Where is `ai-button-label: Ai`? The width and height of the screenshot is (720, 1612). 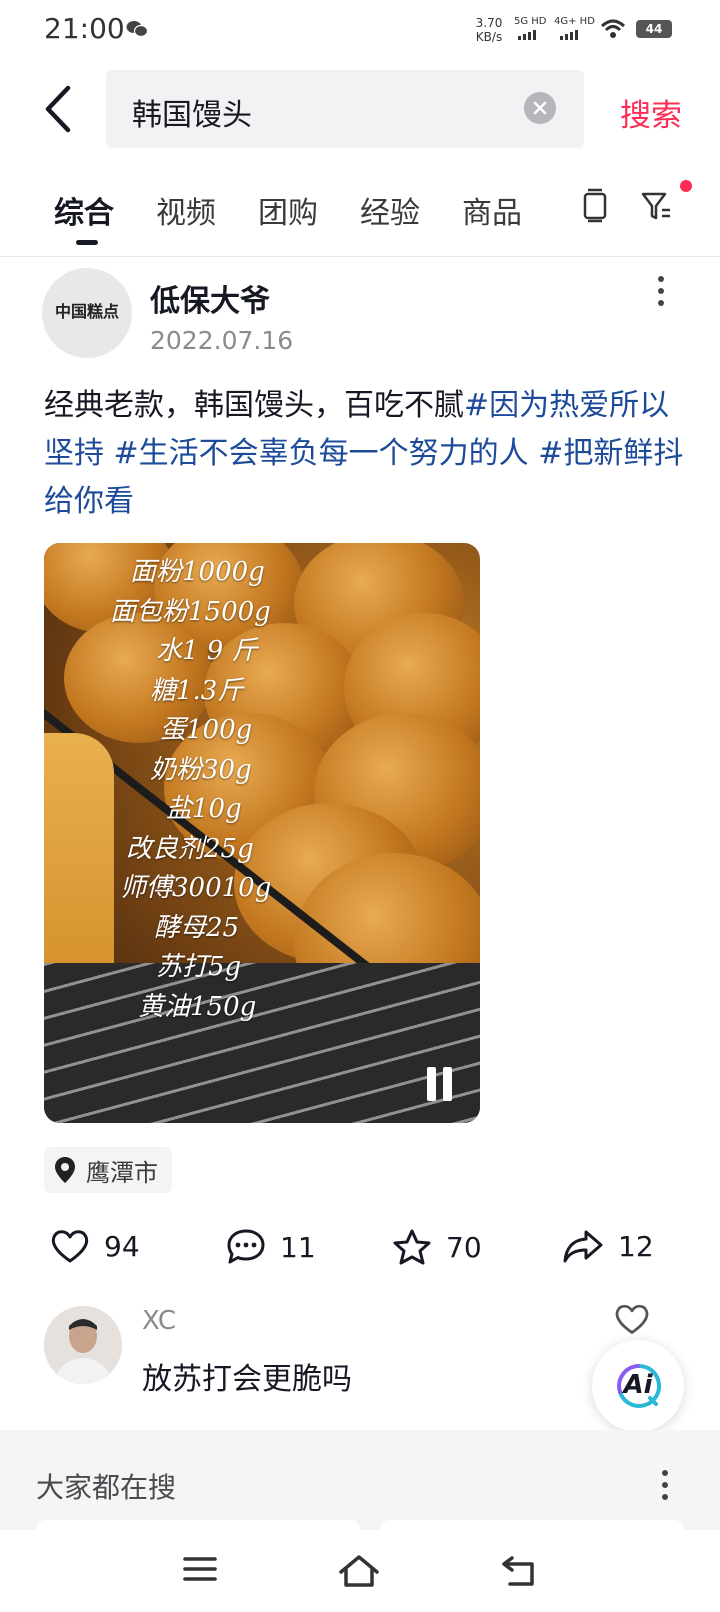
ai-button-label: Ai is located at coordinates (638, 1385).